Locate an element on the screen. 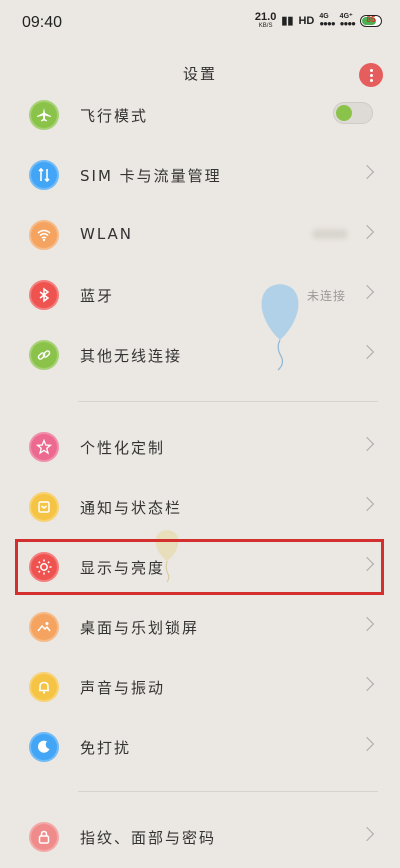 The height and width of the screenshot is (868, 400). page-title: 设置 is located at coordinates (199, 74).